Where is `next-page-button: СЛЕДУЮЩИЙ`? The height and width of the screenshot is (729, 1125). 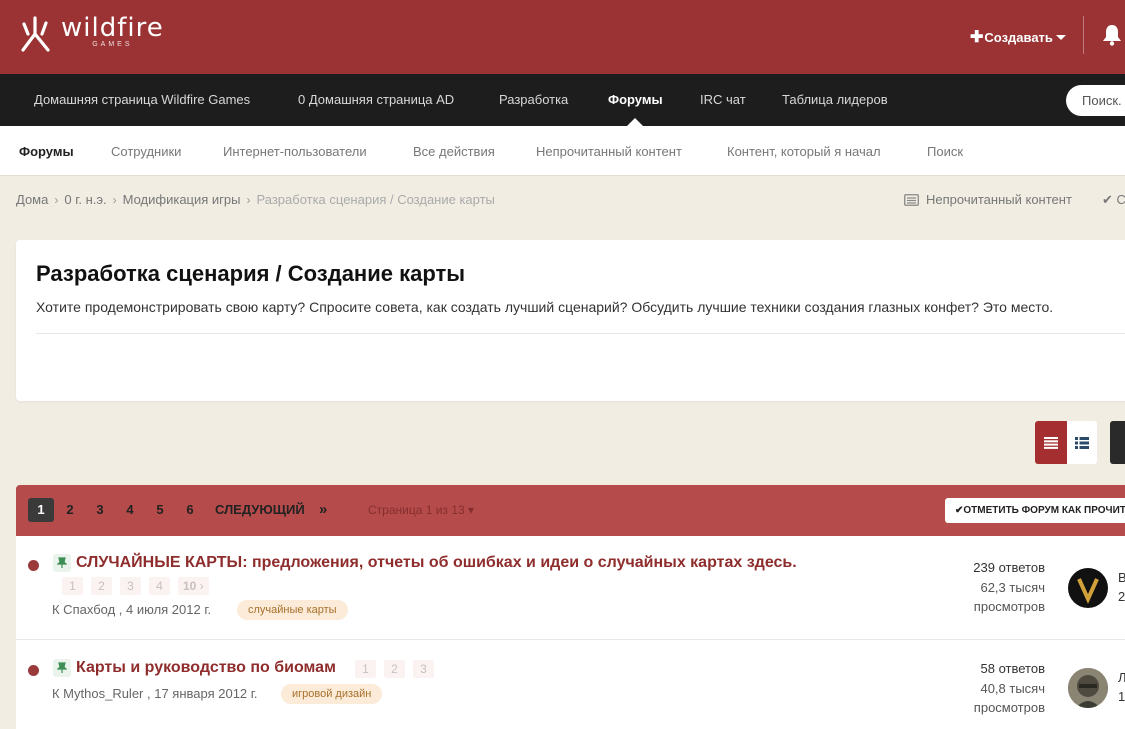
next-page-button: СЛЕДУЮЩИЙ is located at coordinates (260, 510).